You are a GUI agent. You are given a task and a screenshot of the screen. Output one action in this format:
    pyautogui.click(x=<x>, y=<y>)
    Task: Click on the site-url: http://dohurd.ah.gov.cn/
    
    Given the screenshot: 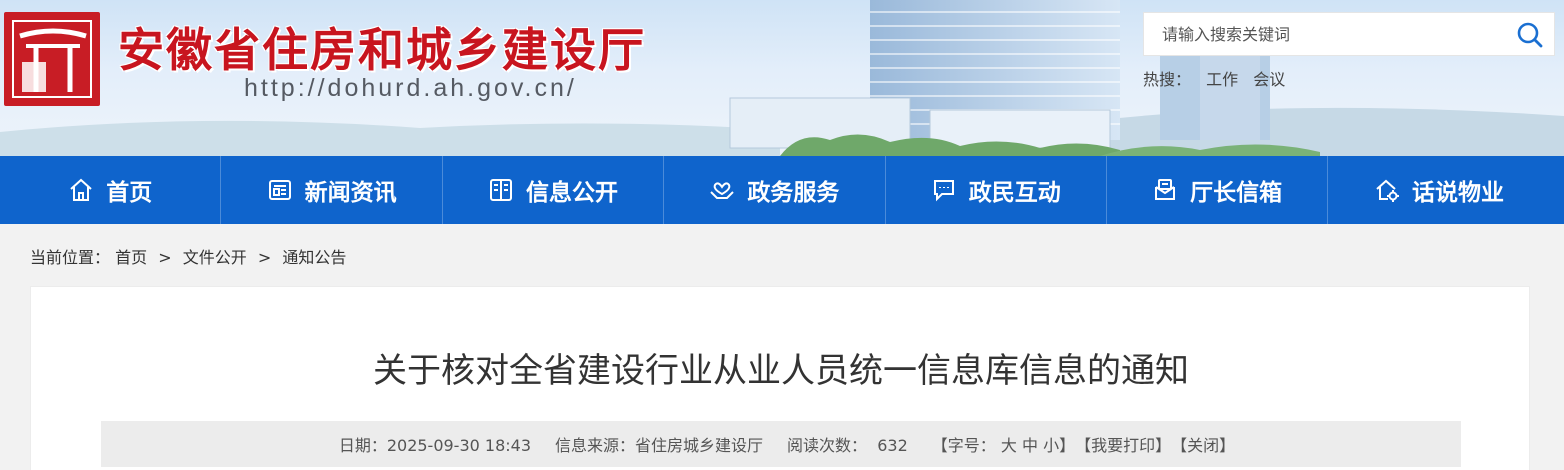 What is the action you would take?
    pyautogui.click(x=410, y=88)
    